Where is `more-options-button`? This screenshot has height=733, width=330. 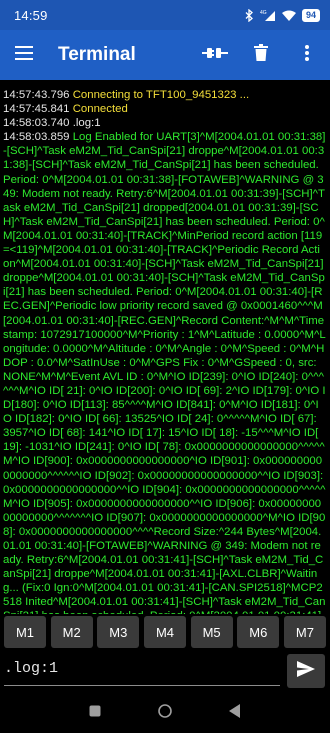 more-options-button is located at coordinates (307, 55).